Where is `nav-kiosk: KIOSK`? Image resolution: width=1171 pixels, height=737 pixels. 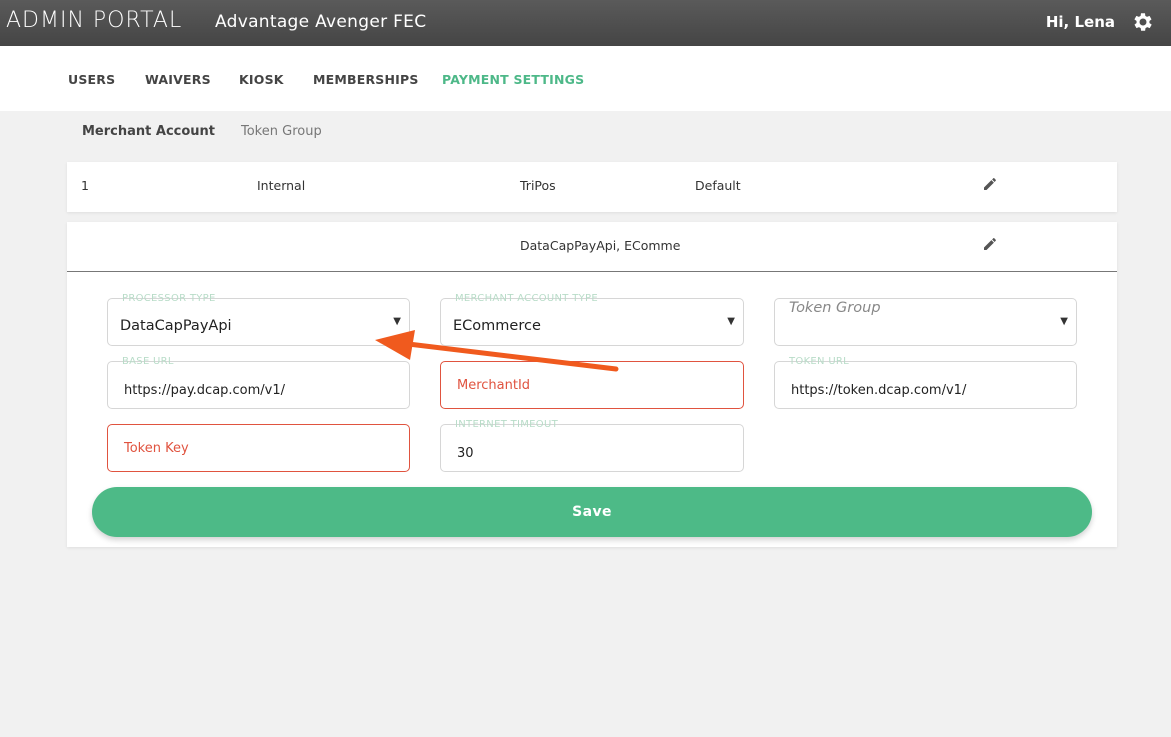
nav-kiosk: KIOSK is located at coordinates (261, 79).